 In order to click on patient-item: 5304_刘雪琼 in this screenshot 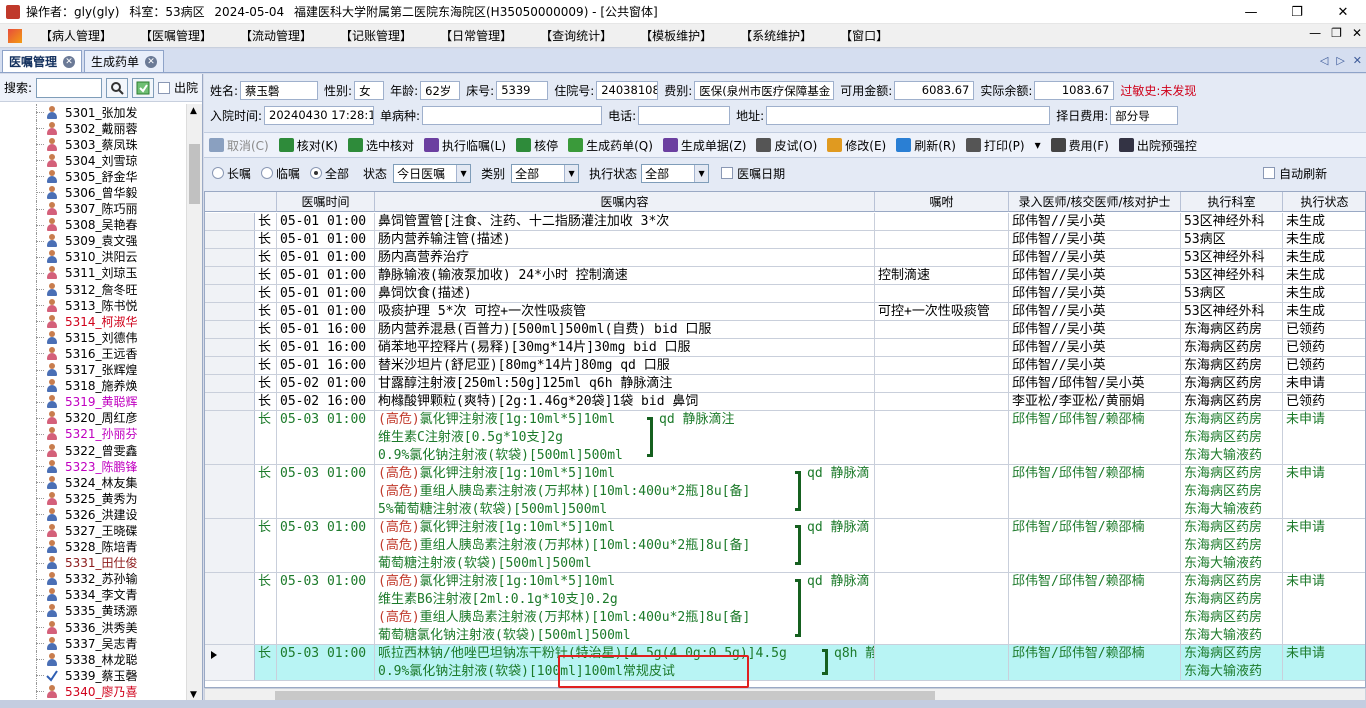, I will do `click(93, 160)`.